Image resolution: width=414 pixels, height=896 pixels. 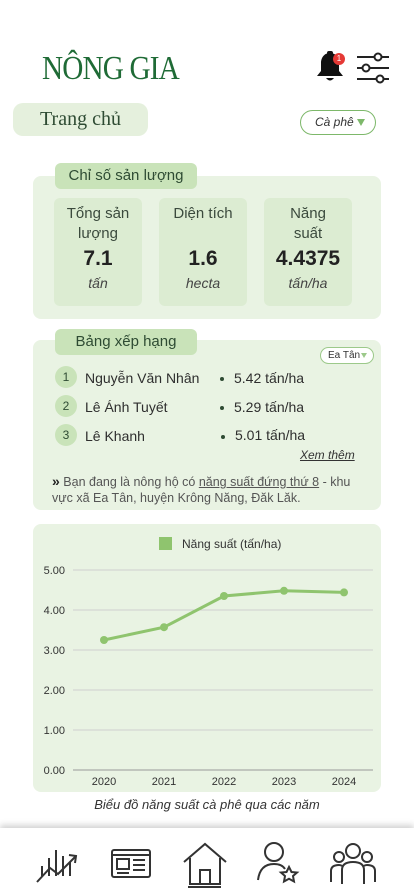 I want to click on x-tick-label: 2022, so click(x=224, y=782).